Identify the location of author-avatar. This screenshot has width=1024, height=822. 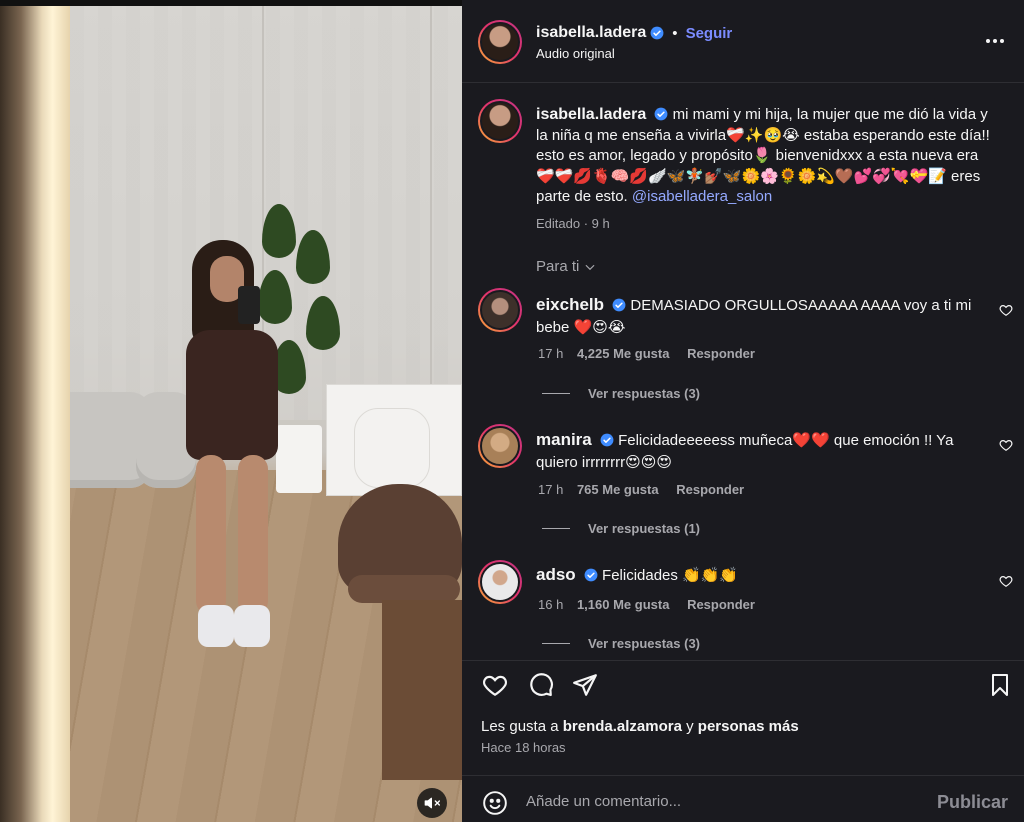
(500, 42).